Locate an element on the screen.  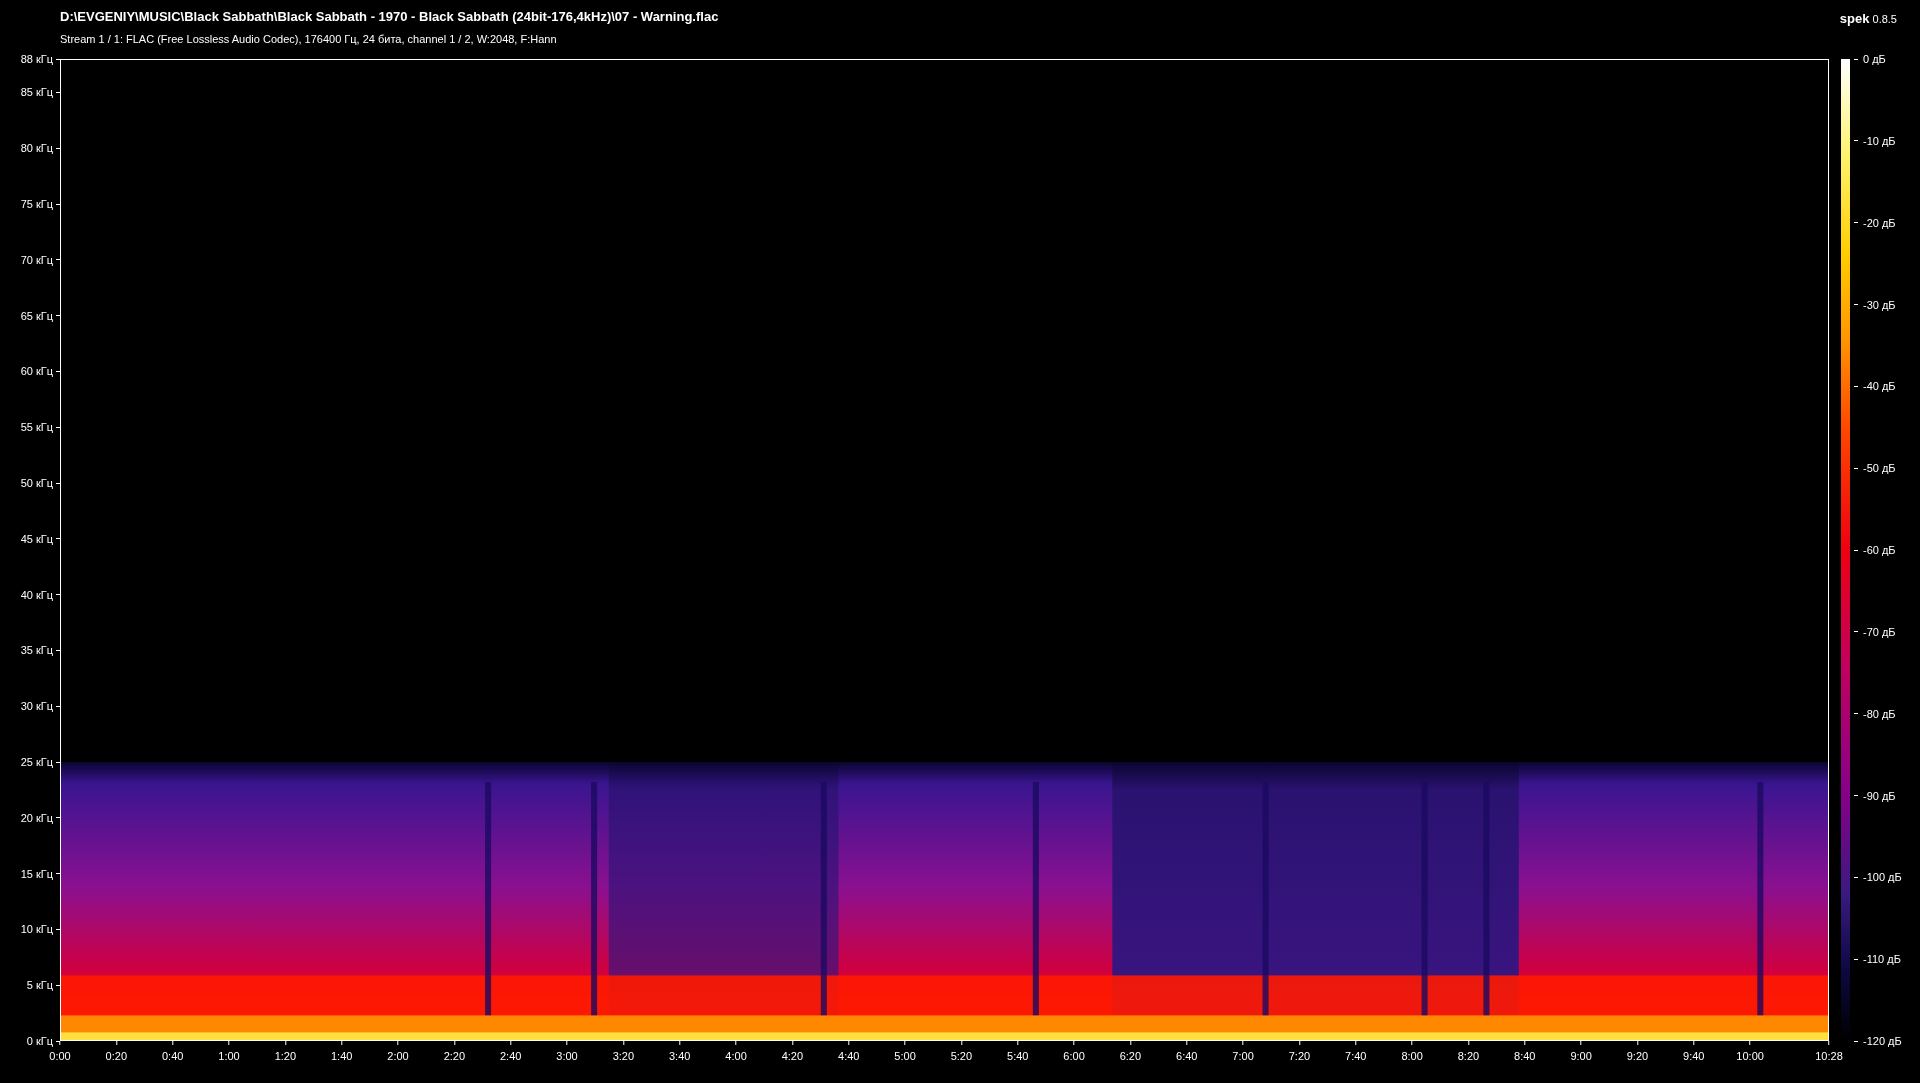
decibel-label: -90 дБ is located at coordinates (1873, 795).